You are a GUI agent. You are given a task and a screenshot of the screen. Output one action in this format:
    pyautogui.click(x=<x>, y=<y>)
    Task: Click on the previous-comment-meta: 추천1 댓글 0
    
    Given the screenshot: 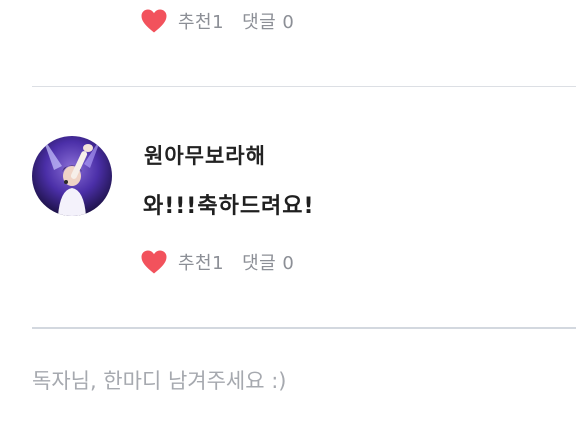 What is the action you would take?
    pyautogui.click(x=217, y=21)
    